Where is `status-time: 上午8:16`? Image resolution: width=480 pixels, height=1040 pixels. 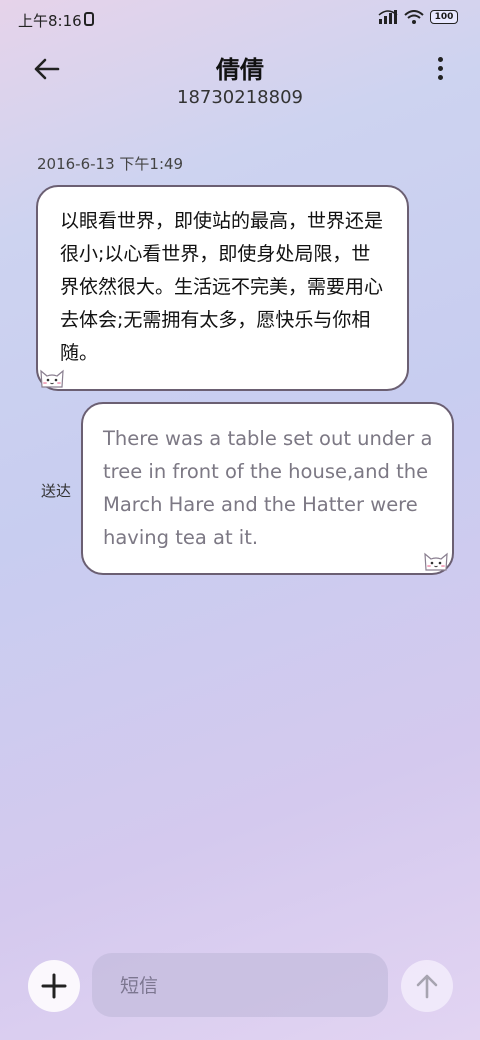 status-time: 上午8:16 is located at coordinates (50, 21).